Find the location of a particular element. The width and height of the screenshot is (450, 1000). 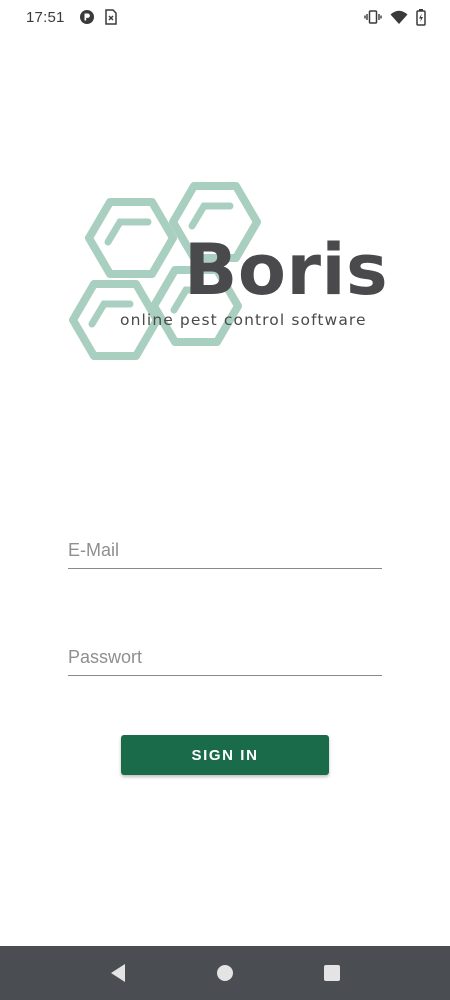

home-icon is located at coordinates (224, 973).